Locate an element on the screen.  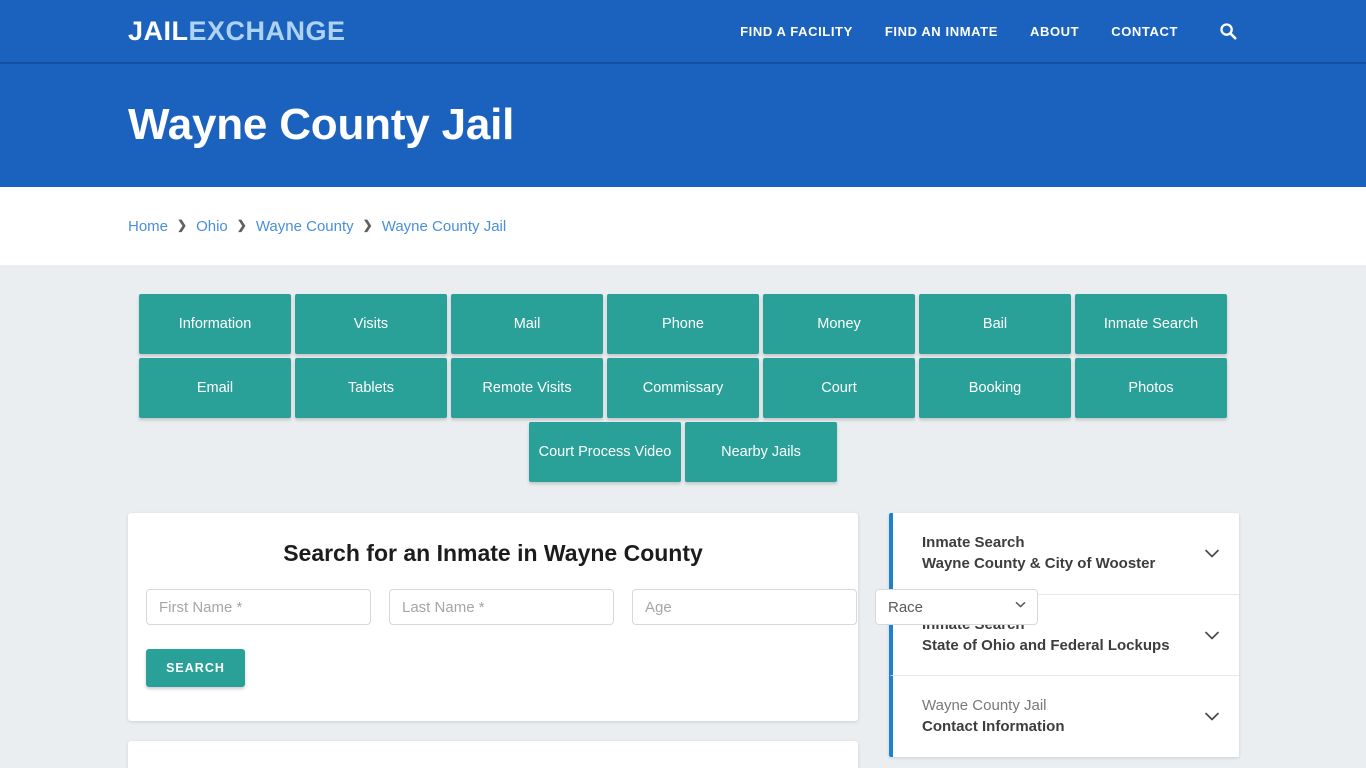
topic-button-row: Court Process Video Nearby Jails is located at coordinates (683, 452).